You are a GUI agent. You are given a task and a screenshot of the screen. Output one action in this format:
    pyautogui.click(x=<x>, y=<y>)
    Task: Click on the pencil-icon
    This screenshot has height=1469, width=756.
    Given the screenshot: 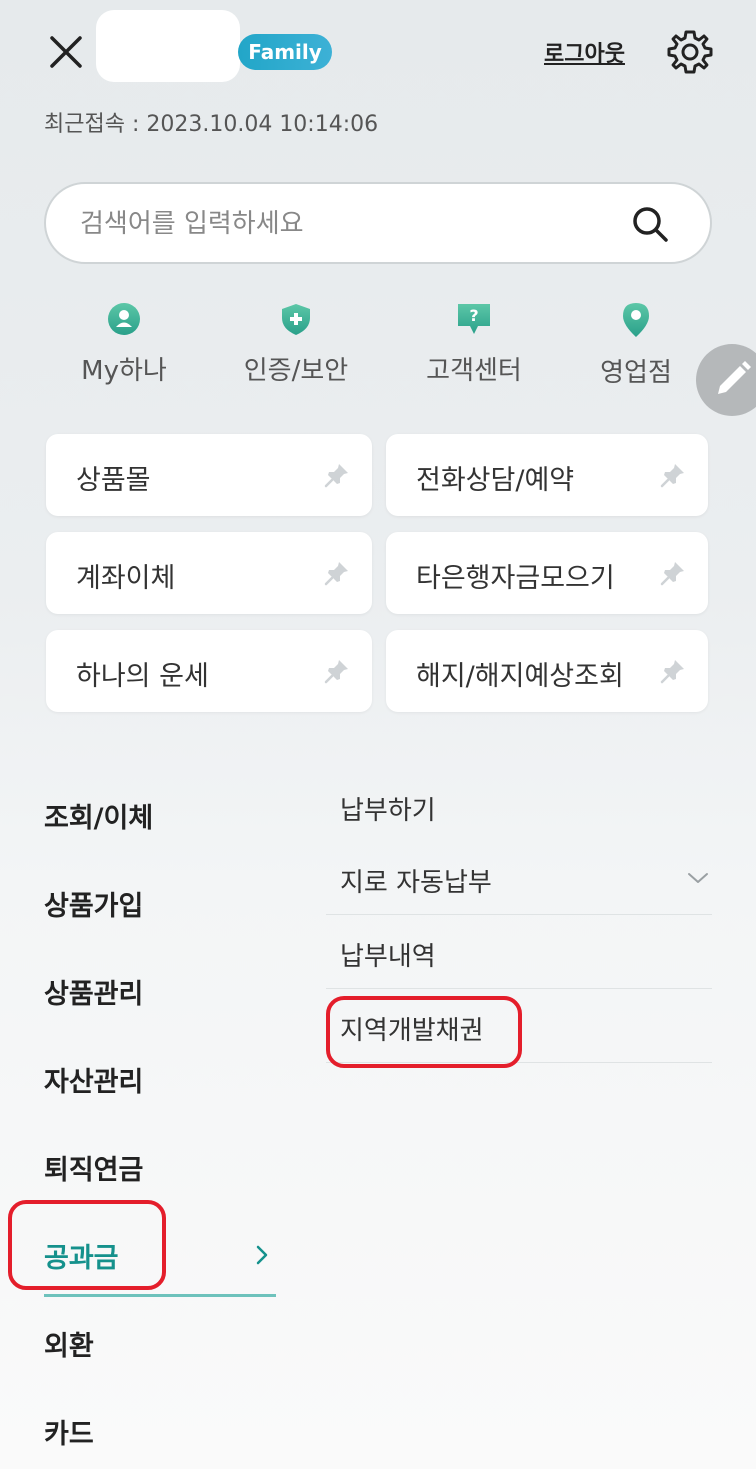 What is the action you would take?
    pyautogui.click(x=734, y=377)
    